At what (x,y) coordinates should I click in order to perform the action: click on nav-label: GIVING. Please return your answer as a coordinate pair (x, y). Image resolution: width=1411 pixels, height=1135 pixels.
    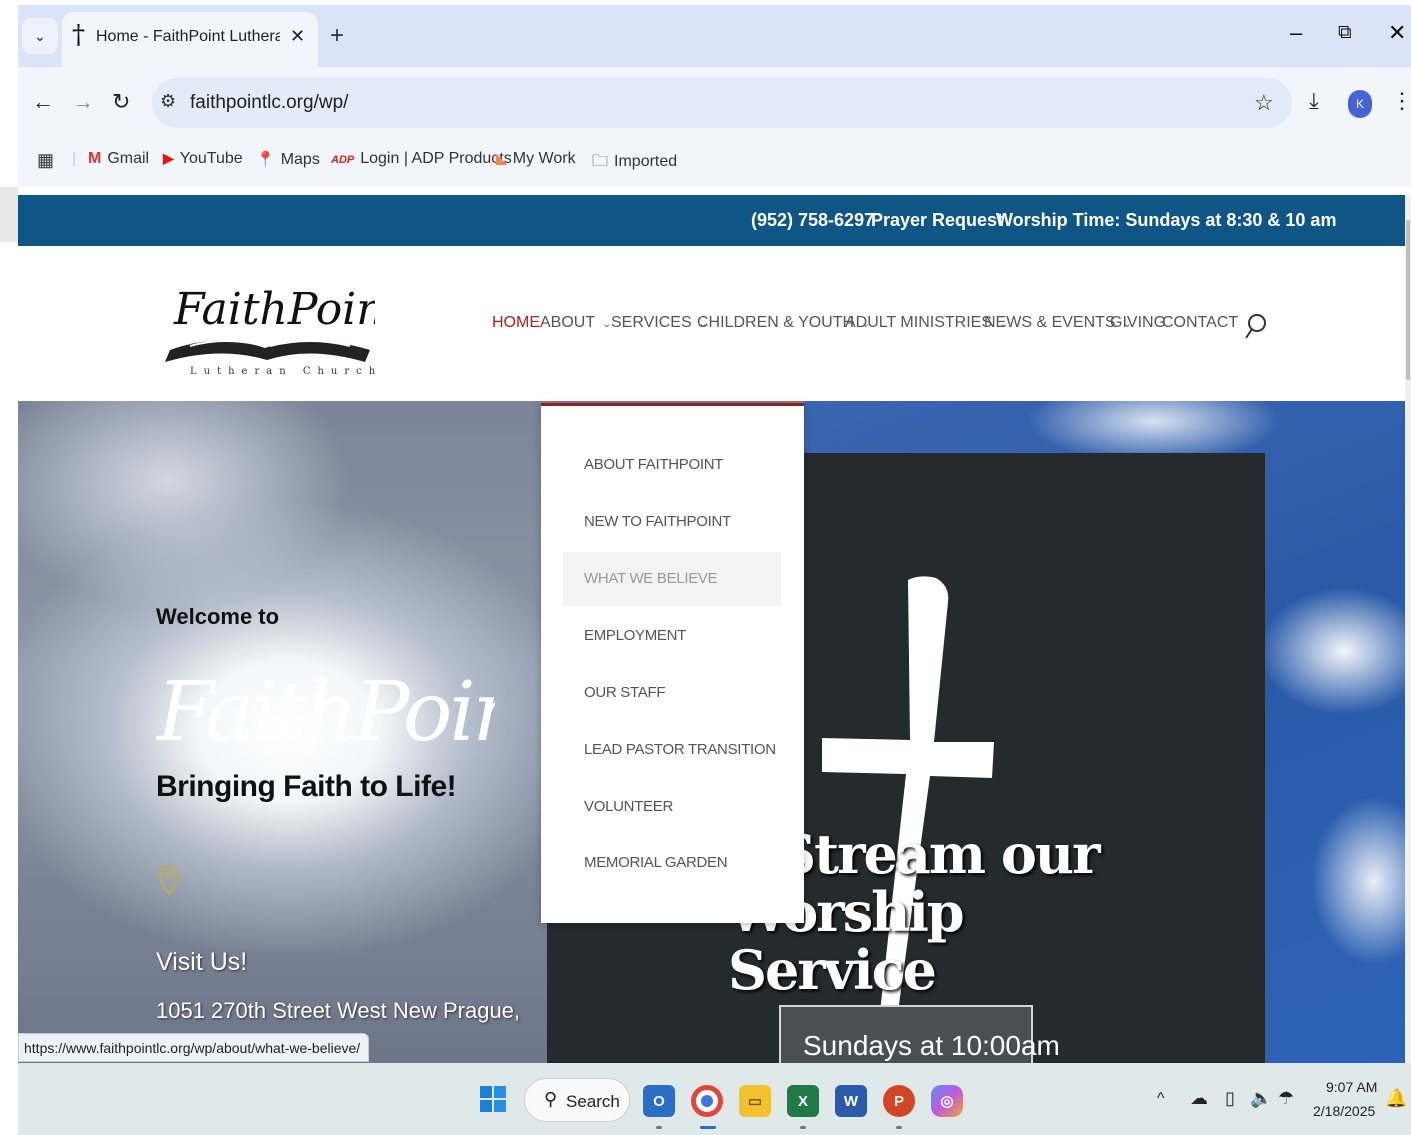
    Looking at the image, I should click on (1138, 322).